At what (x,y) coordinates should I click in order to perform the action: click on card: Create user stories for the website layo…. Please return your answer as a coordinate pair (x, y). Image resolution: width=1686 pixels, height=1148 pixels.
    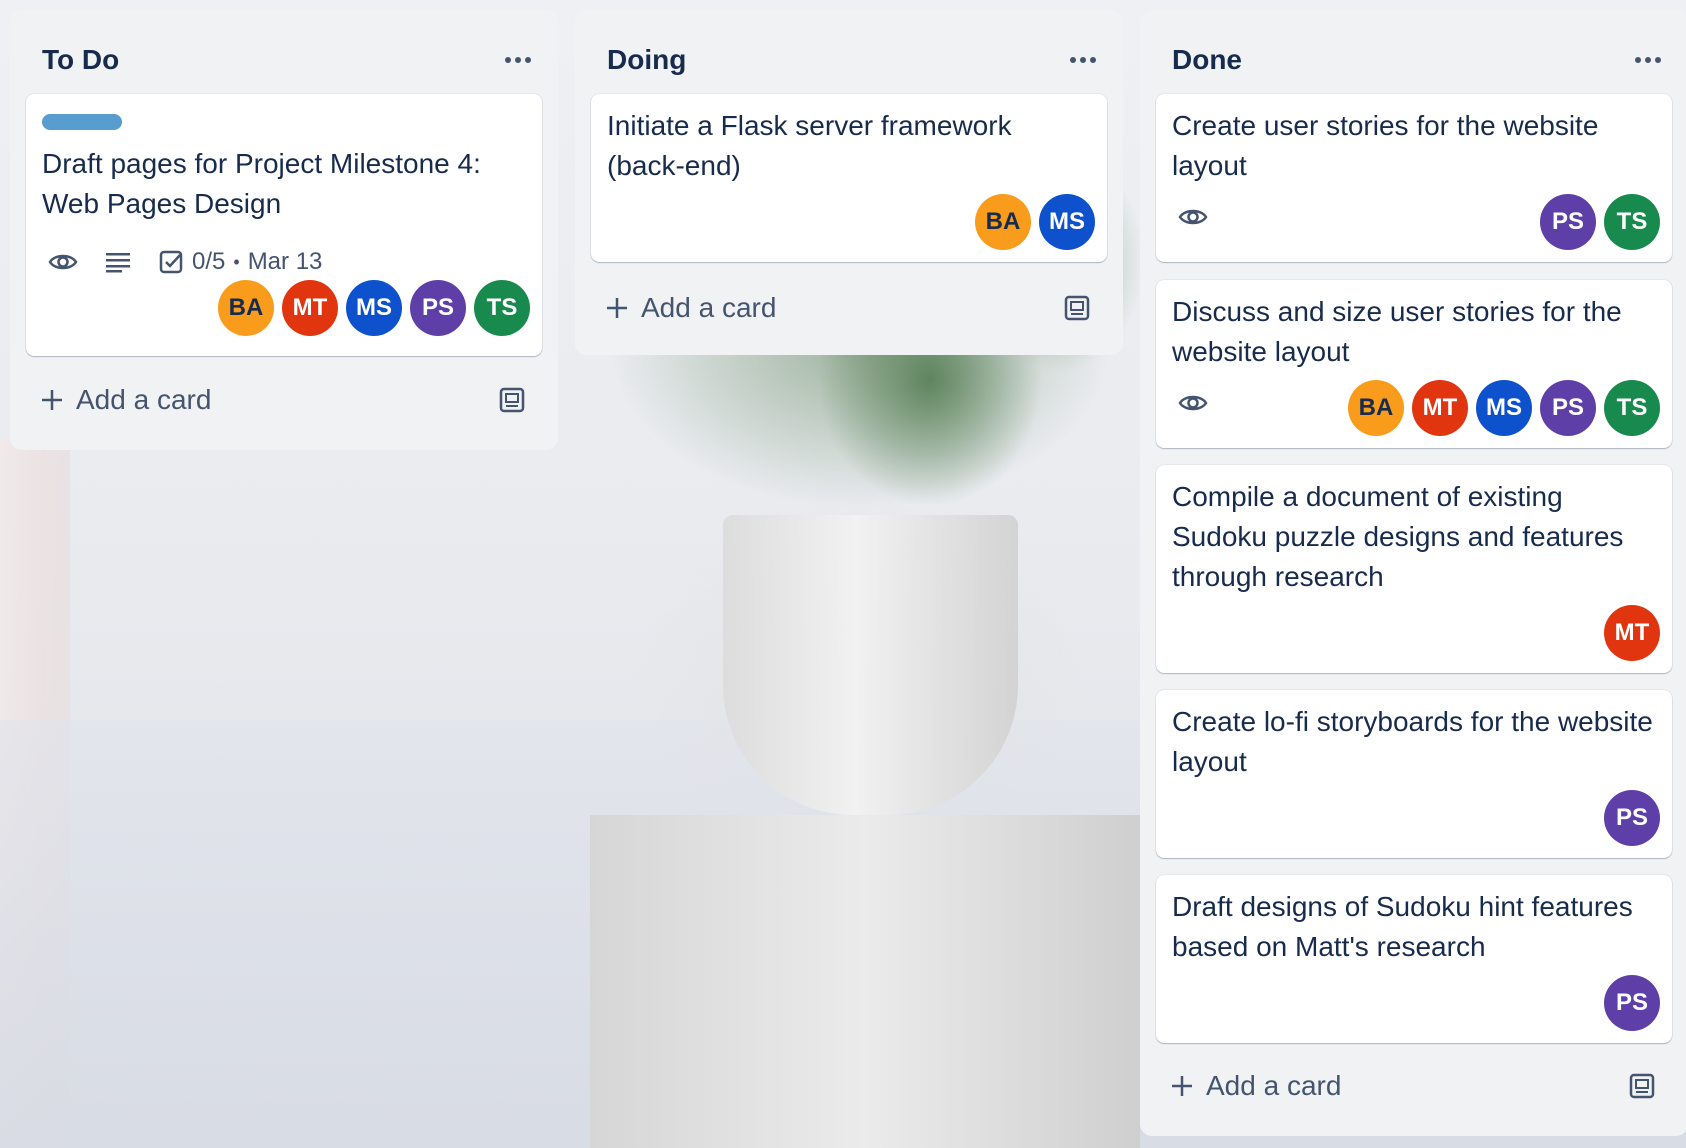
    Looking at the image, I should click on (1414, 178).